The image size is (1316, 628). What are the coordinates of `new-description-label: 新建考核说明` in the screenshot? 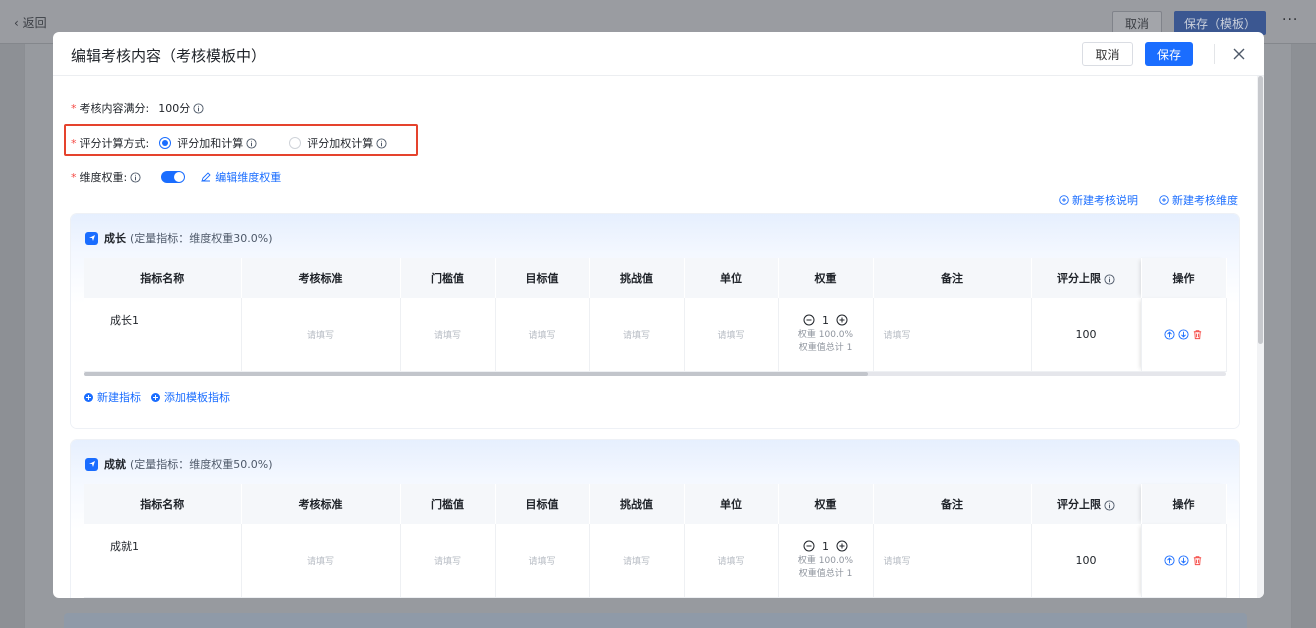 It's located at (1105, 200).